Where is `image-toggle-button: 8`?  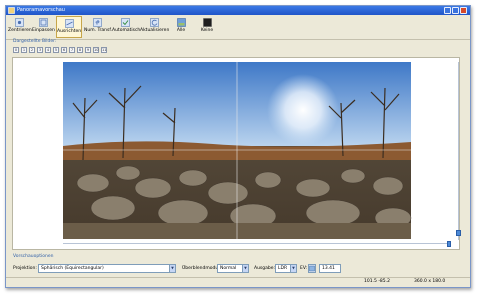 image-toggle-button: 8 is located at coordinates (80, 50).